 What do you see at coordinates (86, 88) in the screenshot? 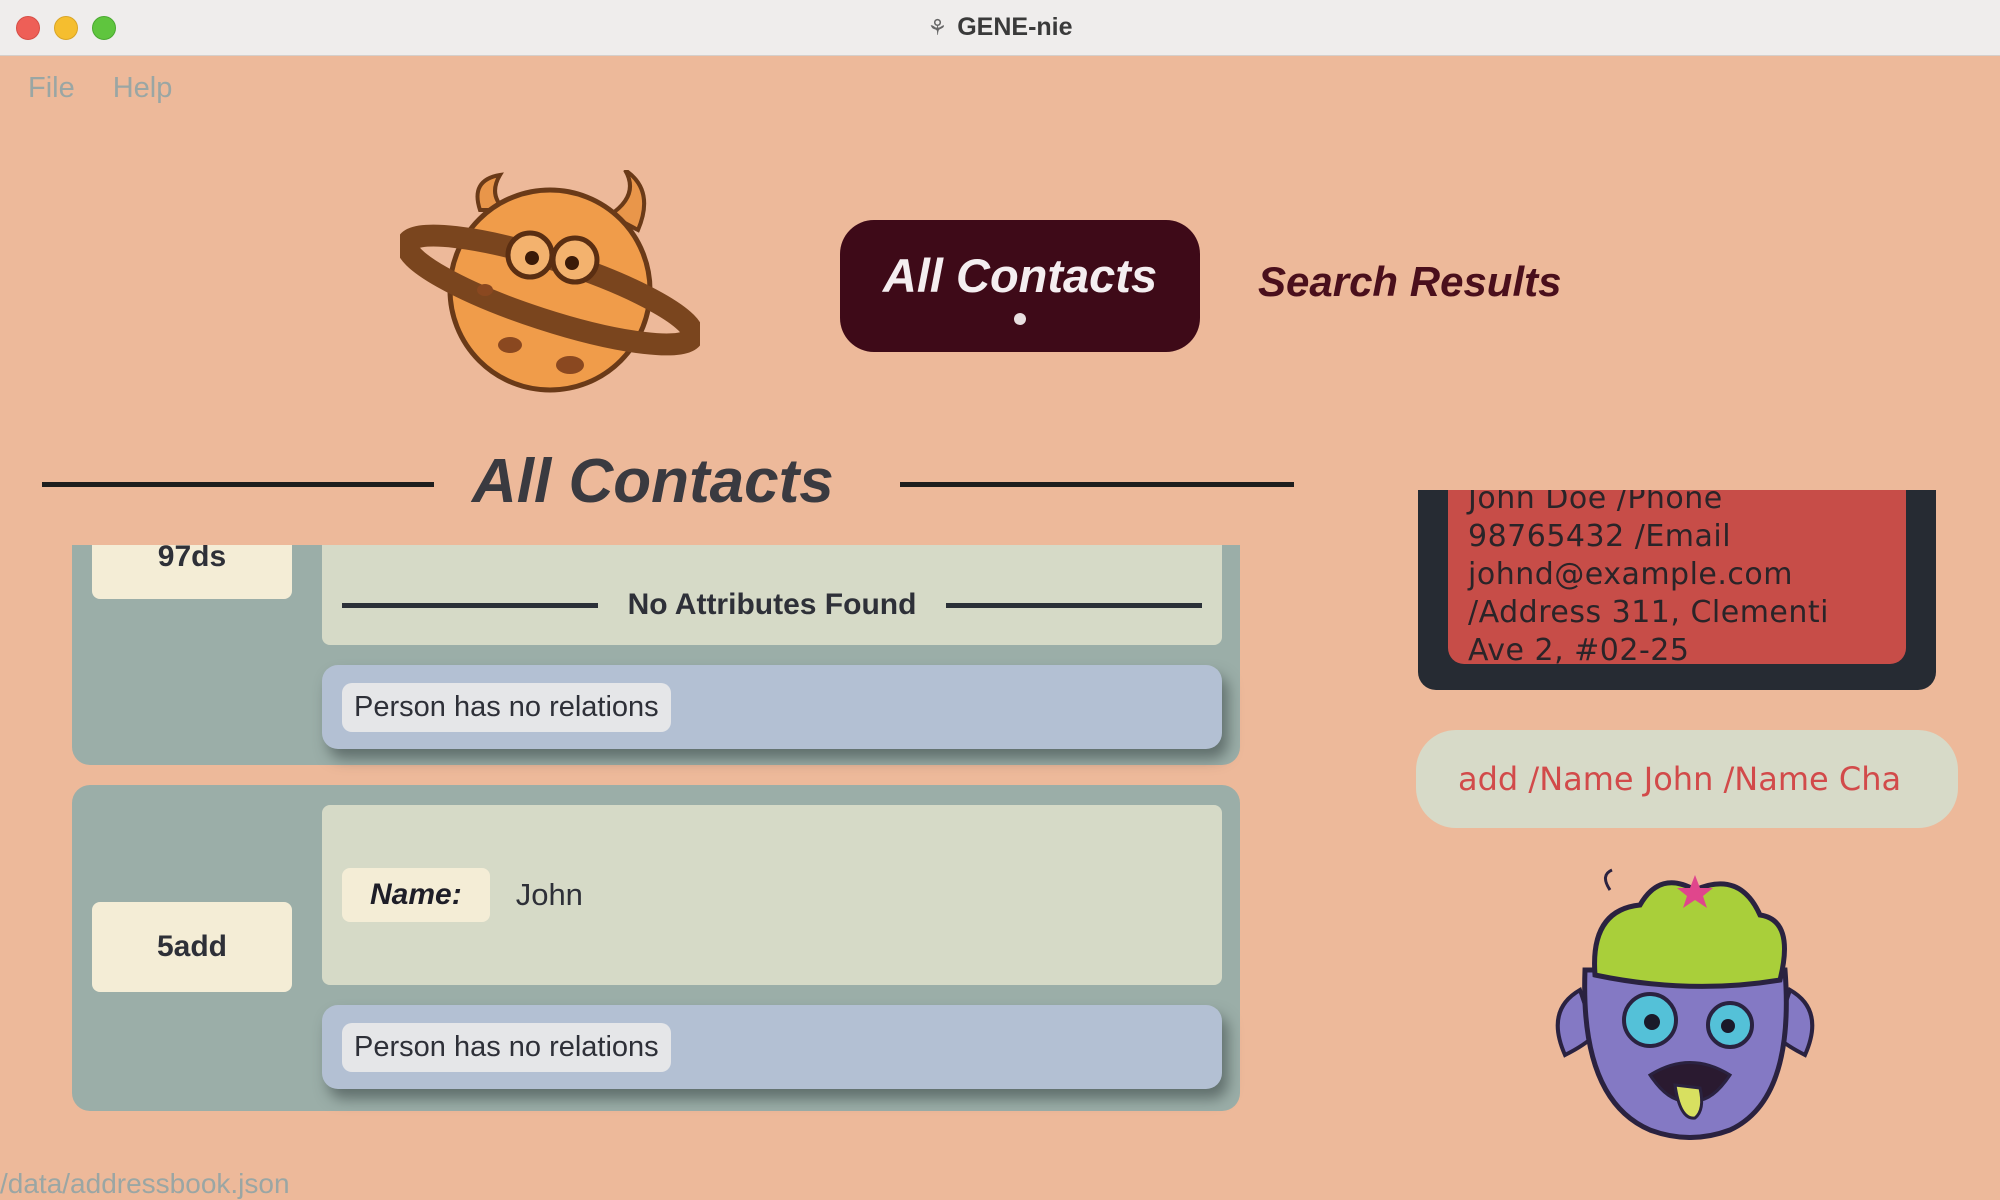
I see `menu-bar: File Help` at bounding box center [86, 88].